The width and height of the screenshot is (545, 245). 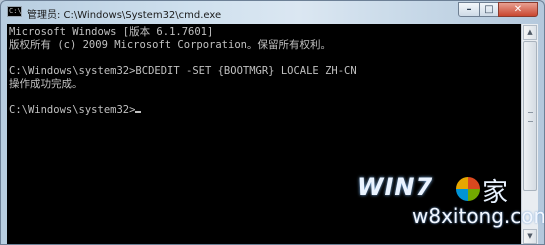 I want to click on scrollbar-thumb, so click(x=530, y=116).